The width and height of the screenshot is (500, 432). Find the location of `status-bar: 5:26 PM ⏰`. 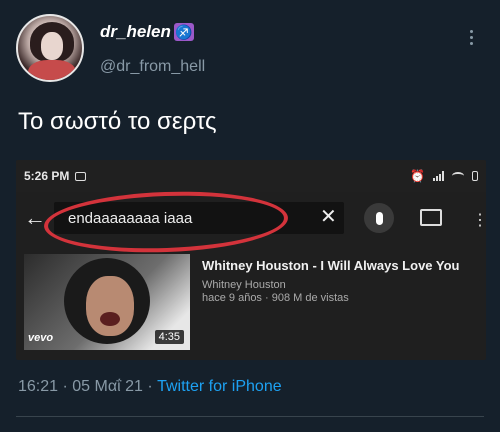

status-bar: 5:26 PM ⏰ is located at coordinates (251, 176).